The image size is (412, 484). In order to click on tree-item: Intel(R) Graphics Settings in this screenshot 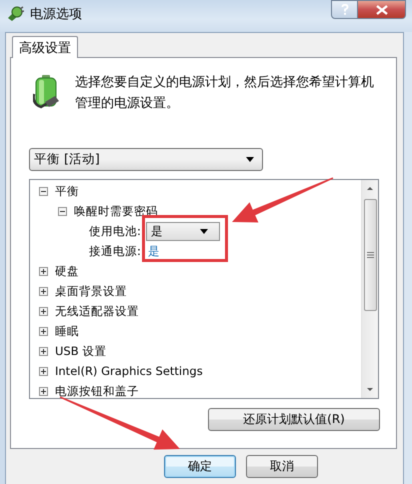, I will do `click(129, 371)`.